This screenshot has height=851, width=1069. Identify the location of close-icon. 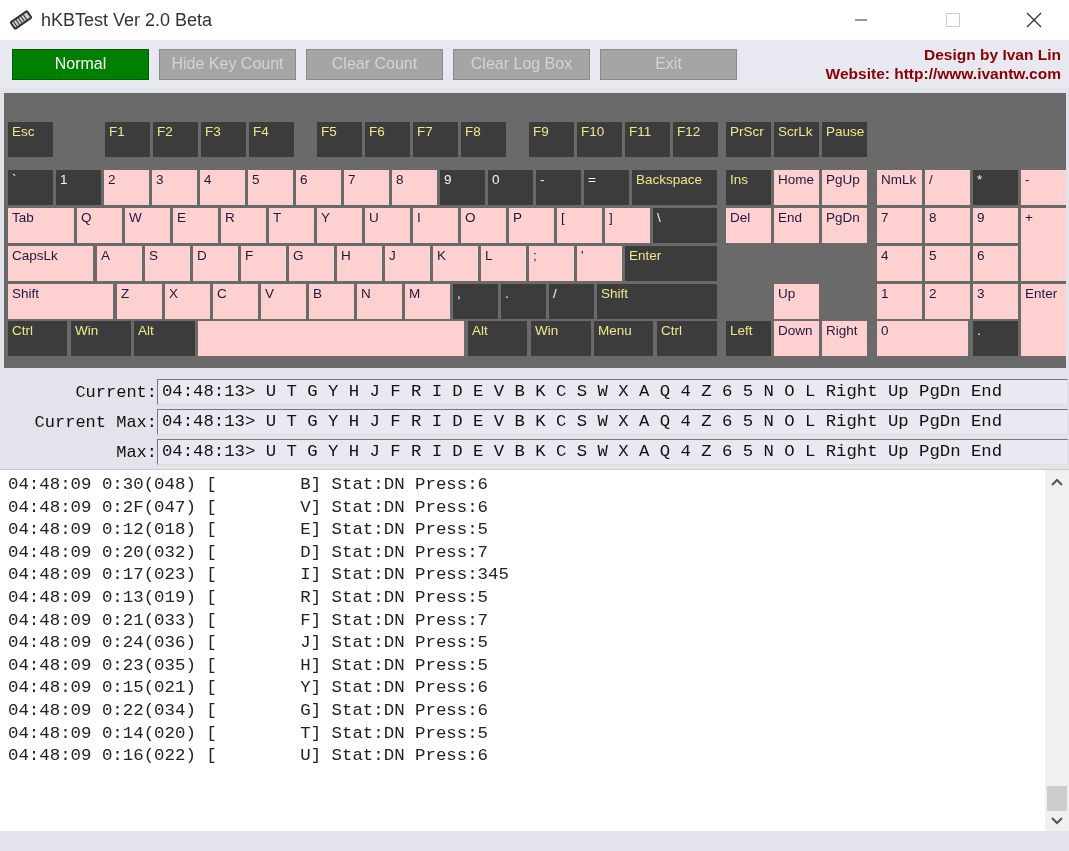
(1034, 20).